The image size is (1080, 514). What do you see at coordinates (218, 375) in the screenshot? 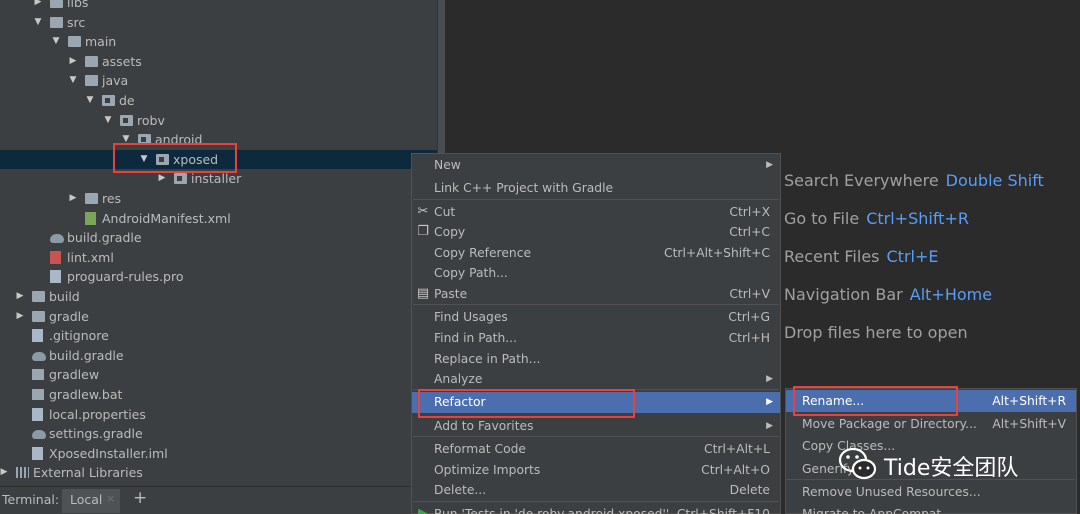
I see `tree-row: gradlew` at bounding box center [218, 375].